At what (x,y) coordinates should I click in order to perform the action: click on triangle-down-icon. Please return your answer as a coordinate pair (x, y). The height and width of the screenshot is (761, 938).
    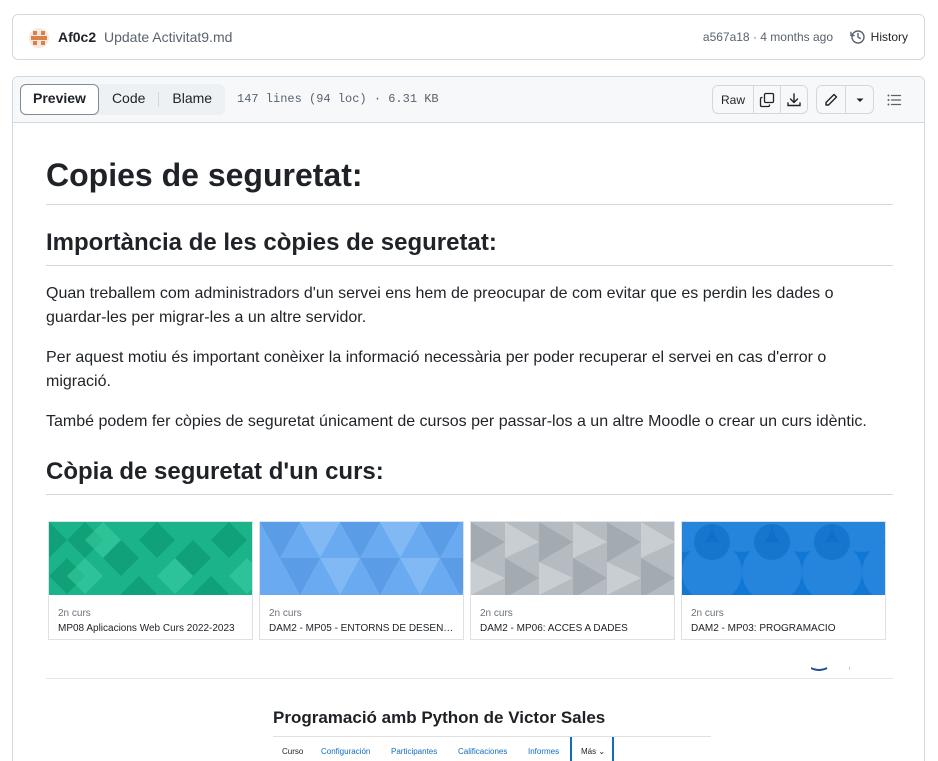
    Looking at the image, I should click on (859, 100).